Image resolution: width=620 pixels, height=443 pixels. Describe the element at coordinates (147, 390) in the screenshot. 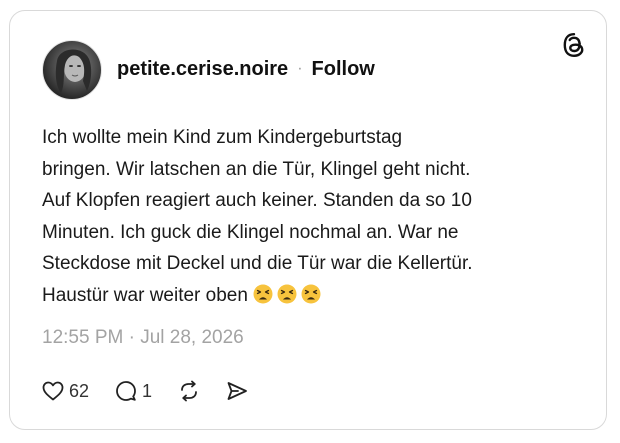

I see `reply-count: 1` at that location.